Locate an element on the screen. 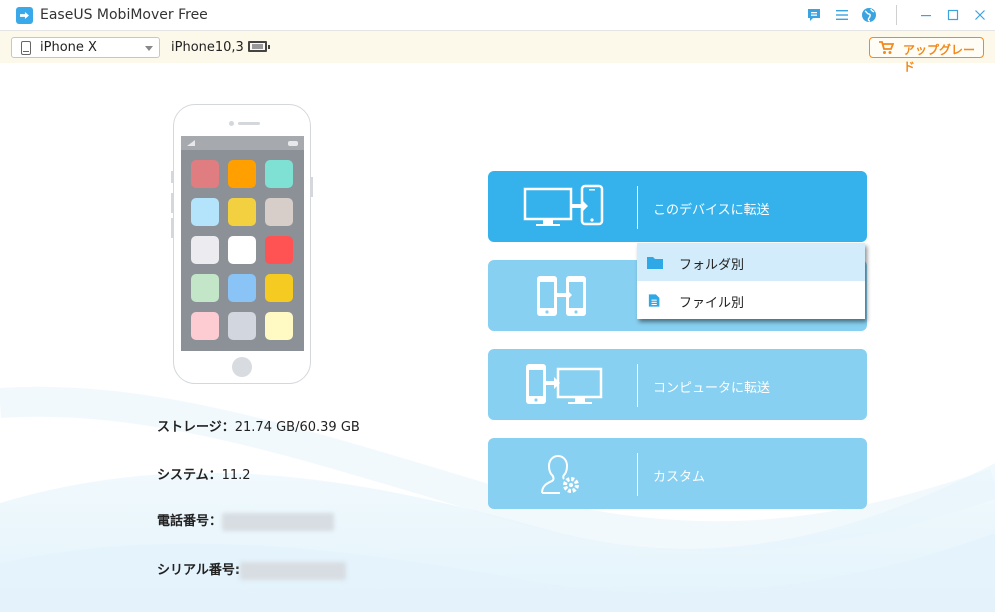 This screenshot has width=995, height=612. phone-screen is located at coordinates (242, 243).